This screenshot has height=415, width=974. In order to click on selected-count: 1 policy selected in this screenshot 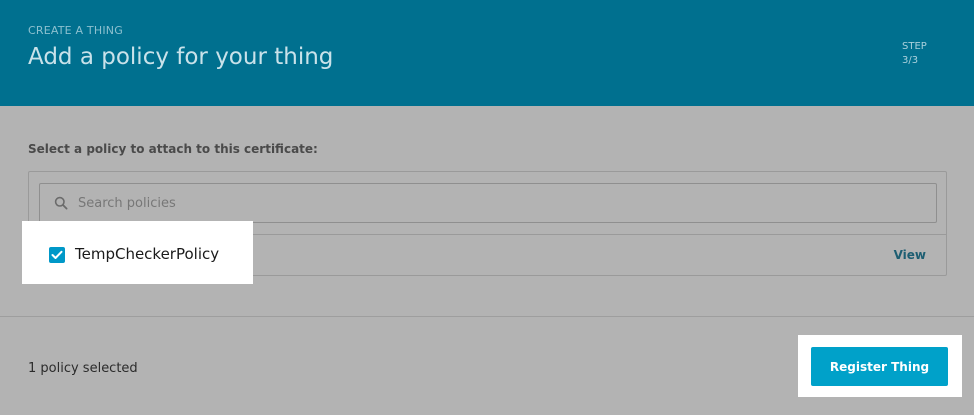, I will do `click(83, 368)`.